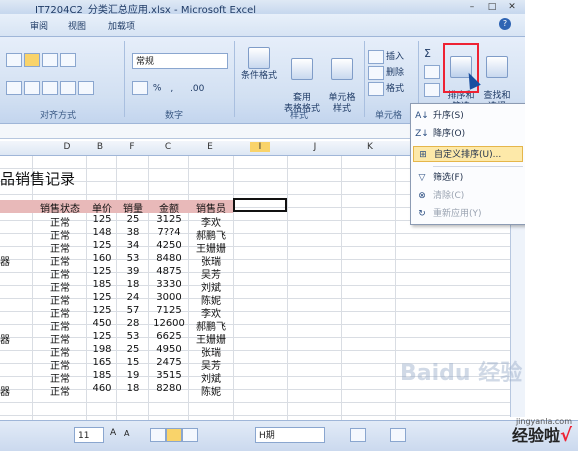 The image size is (578, 451). Describe the element at coordinates (468, 116) in the screenshot. I see `menu-item-sort-asc: A↓ 升序(S)` at that location.